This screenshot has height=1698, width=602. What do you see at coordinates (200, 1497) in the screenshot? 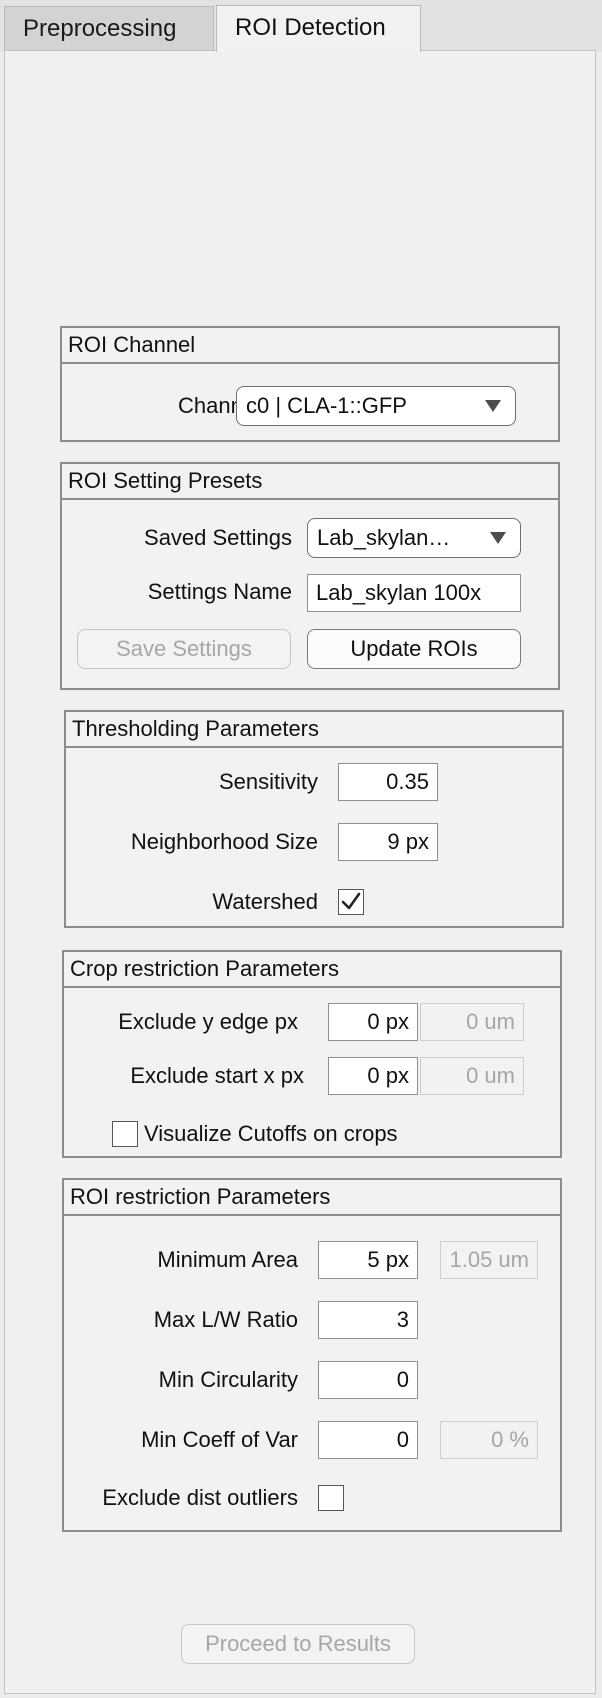
I see `exclude-dist-outliers-label: Exclude dist outliers` at bounding box center [200, 1497].